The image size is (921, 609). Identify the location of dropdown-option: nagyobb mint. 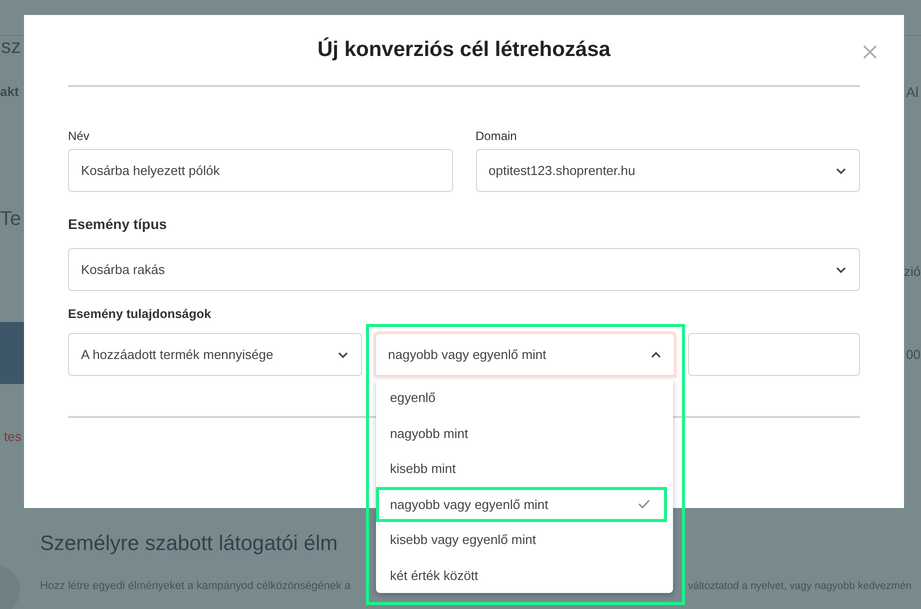
(524, 433).